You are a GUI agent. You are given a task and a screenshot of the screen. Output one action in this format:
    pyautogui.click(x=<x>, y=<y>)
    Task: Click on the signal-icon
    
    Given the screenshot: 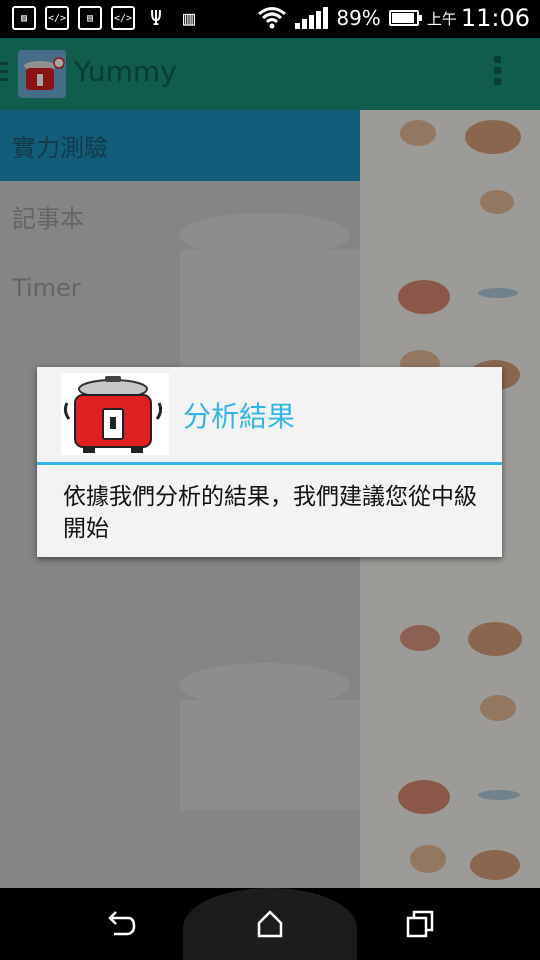 What is the action you would take?
    pyautogui.click(x=312, y=18)
    